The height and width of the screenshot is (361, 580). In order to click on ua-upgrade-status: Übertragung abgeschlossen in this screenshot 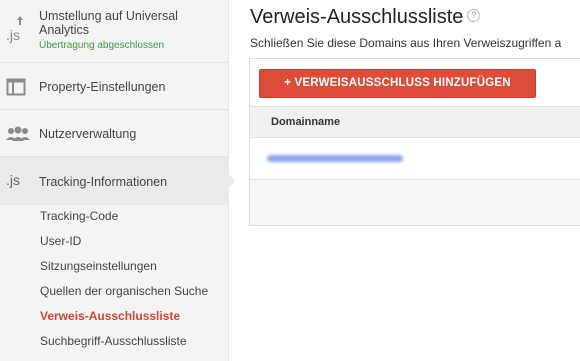, I will do `click(102, 45)`.